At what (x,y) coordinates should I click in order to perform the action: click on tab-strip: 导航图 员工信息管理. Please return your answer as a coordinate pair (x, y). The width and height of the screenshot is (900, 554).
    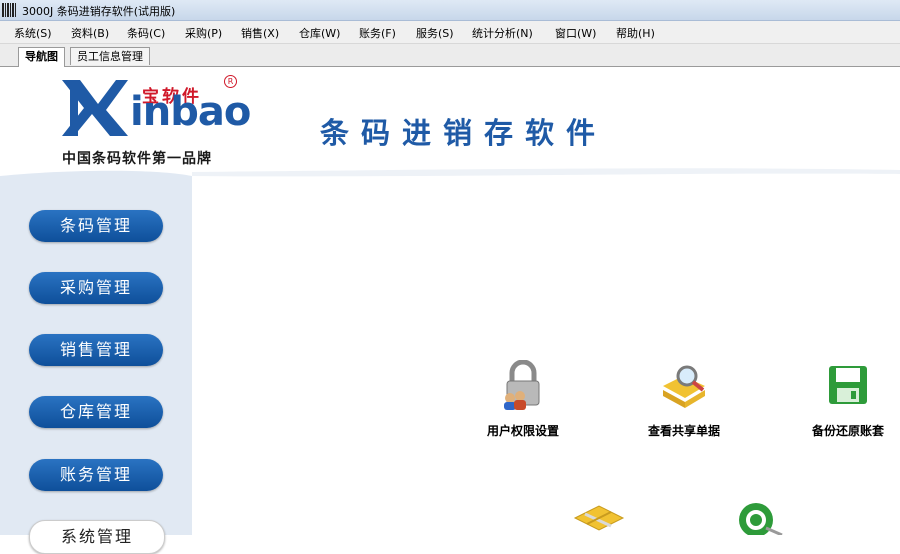
    Looking at the image, I should click on (450, 55).